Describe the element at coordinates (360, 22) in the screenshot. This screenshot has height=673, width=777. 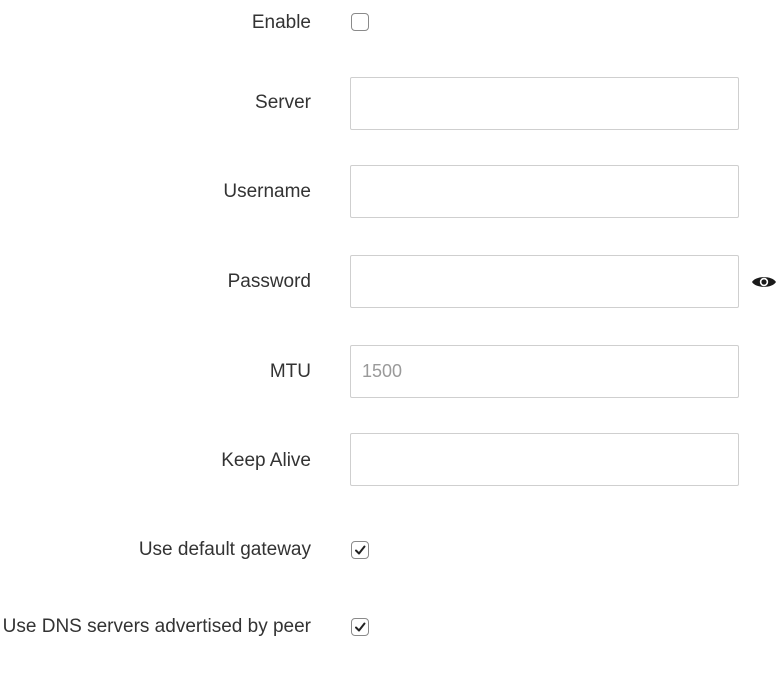
I see `enable-checkbox` at that location.